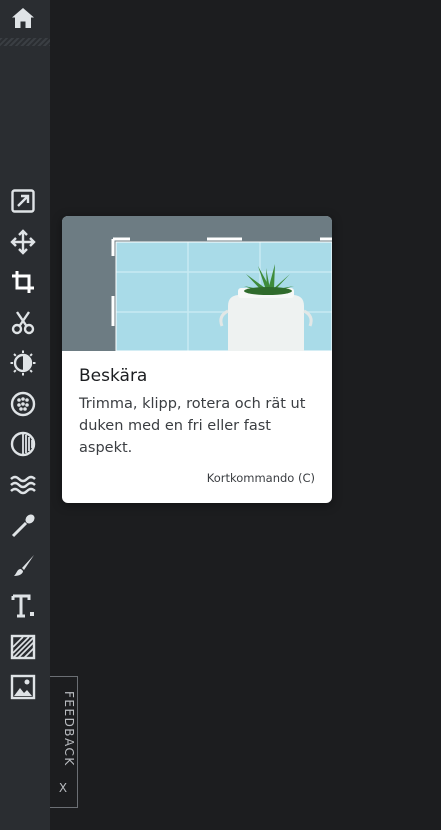 This screenshot has height=830, width=441. I want to click on home-button, so click(23, 18).